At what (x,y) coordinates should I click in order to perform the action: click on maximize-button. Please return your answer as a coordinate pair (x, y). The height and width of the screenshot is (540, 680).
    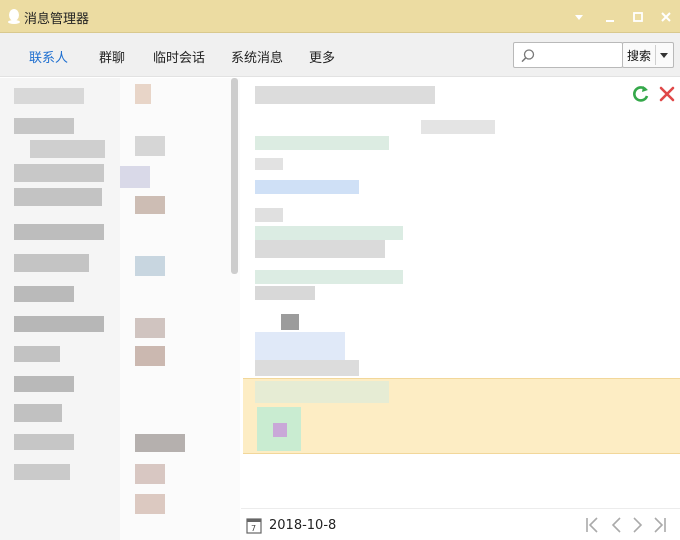
    Looking at the image, I should click on (638, 17).